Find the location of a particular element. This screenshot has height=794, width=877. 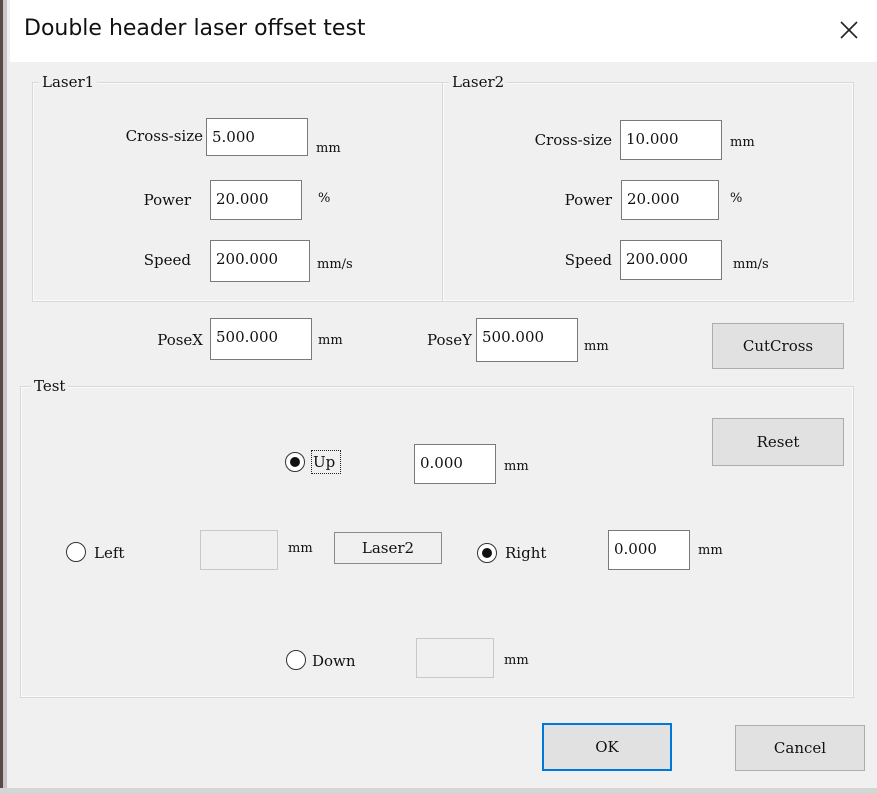

laser1-speed-input: 200.000 is located at coordinates (260, 261).